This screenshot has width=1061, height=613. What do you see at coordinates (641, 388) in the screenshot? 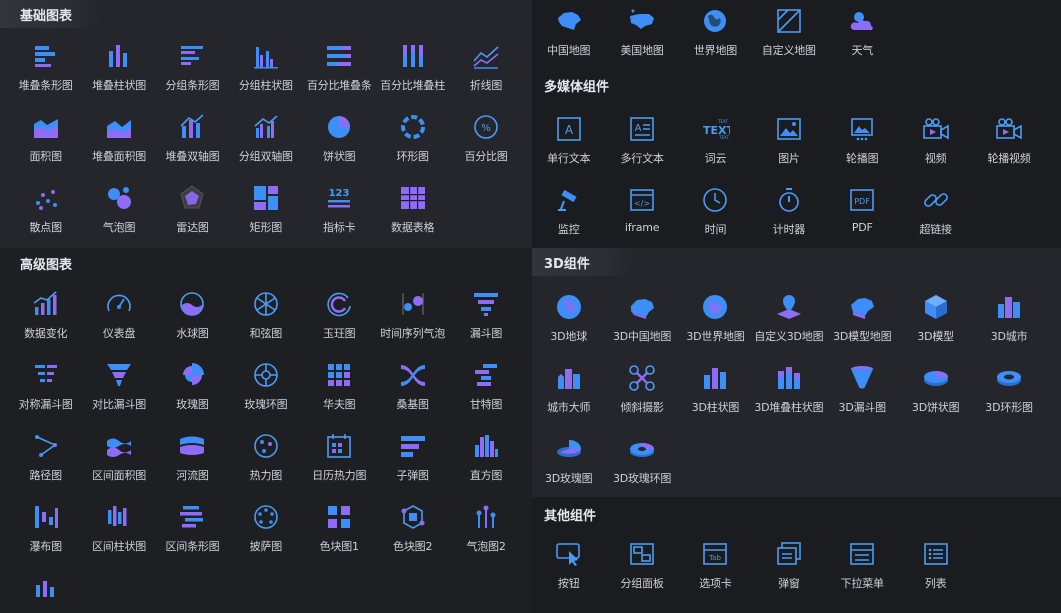
I see `component-item-drone: 倾斜摄影` at bounding box center [641, 388].